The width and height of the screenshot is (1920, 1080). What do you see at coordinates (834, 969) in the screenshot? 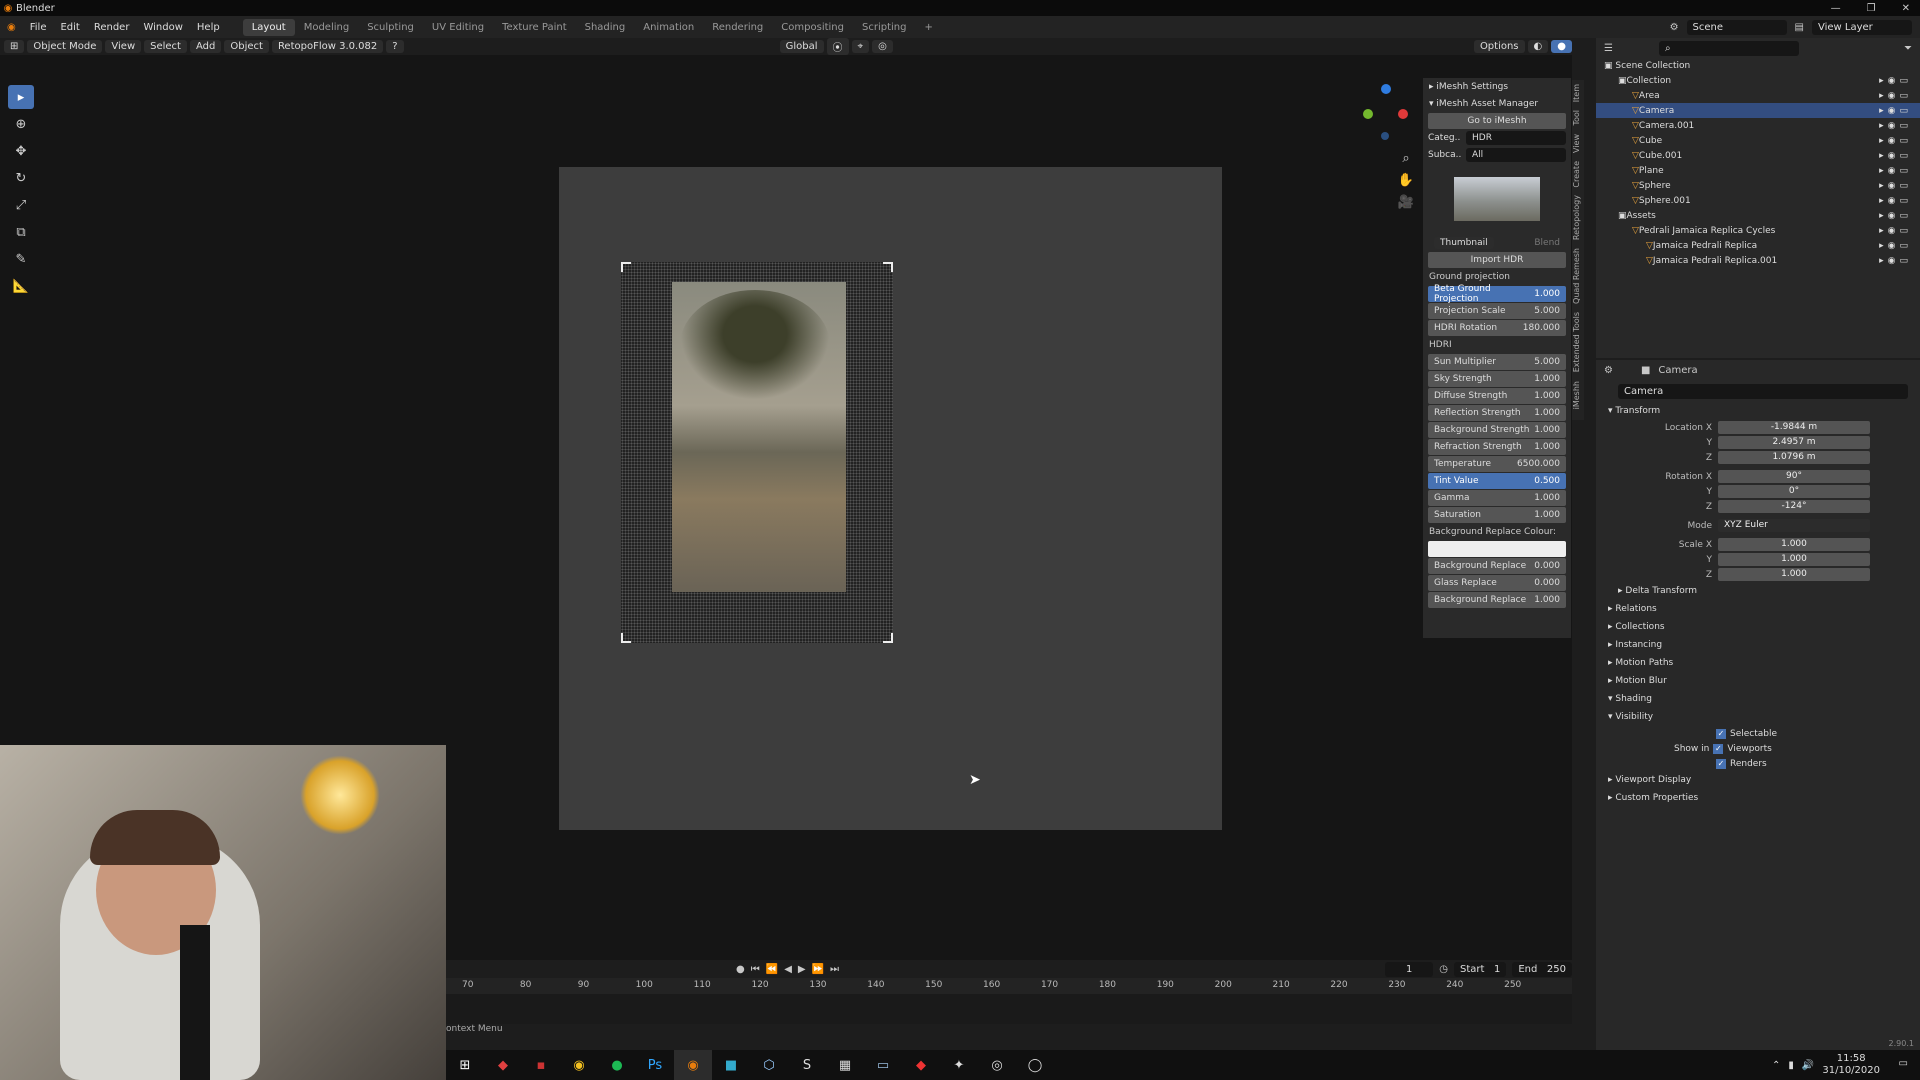
I see `jump-end-icon: ⏭` at bounding box center [834, 969].